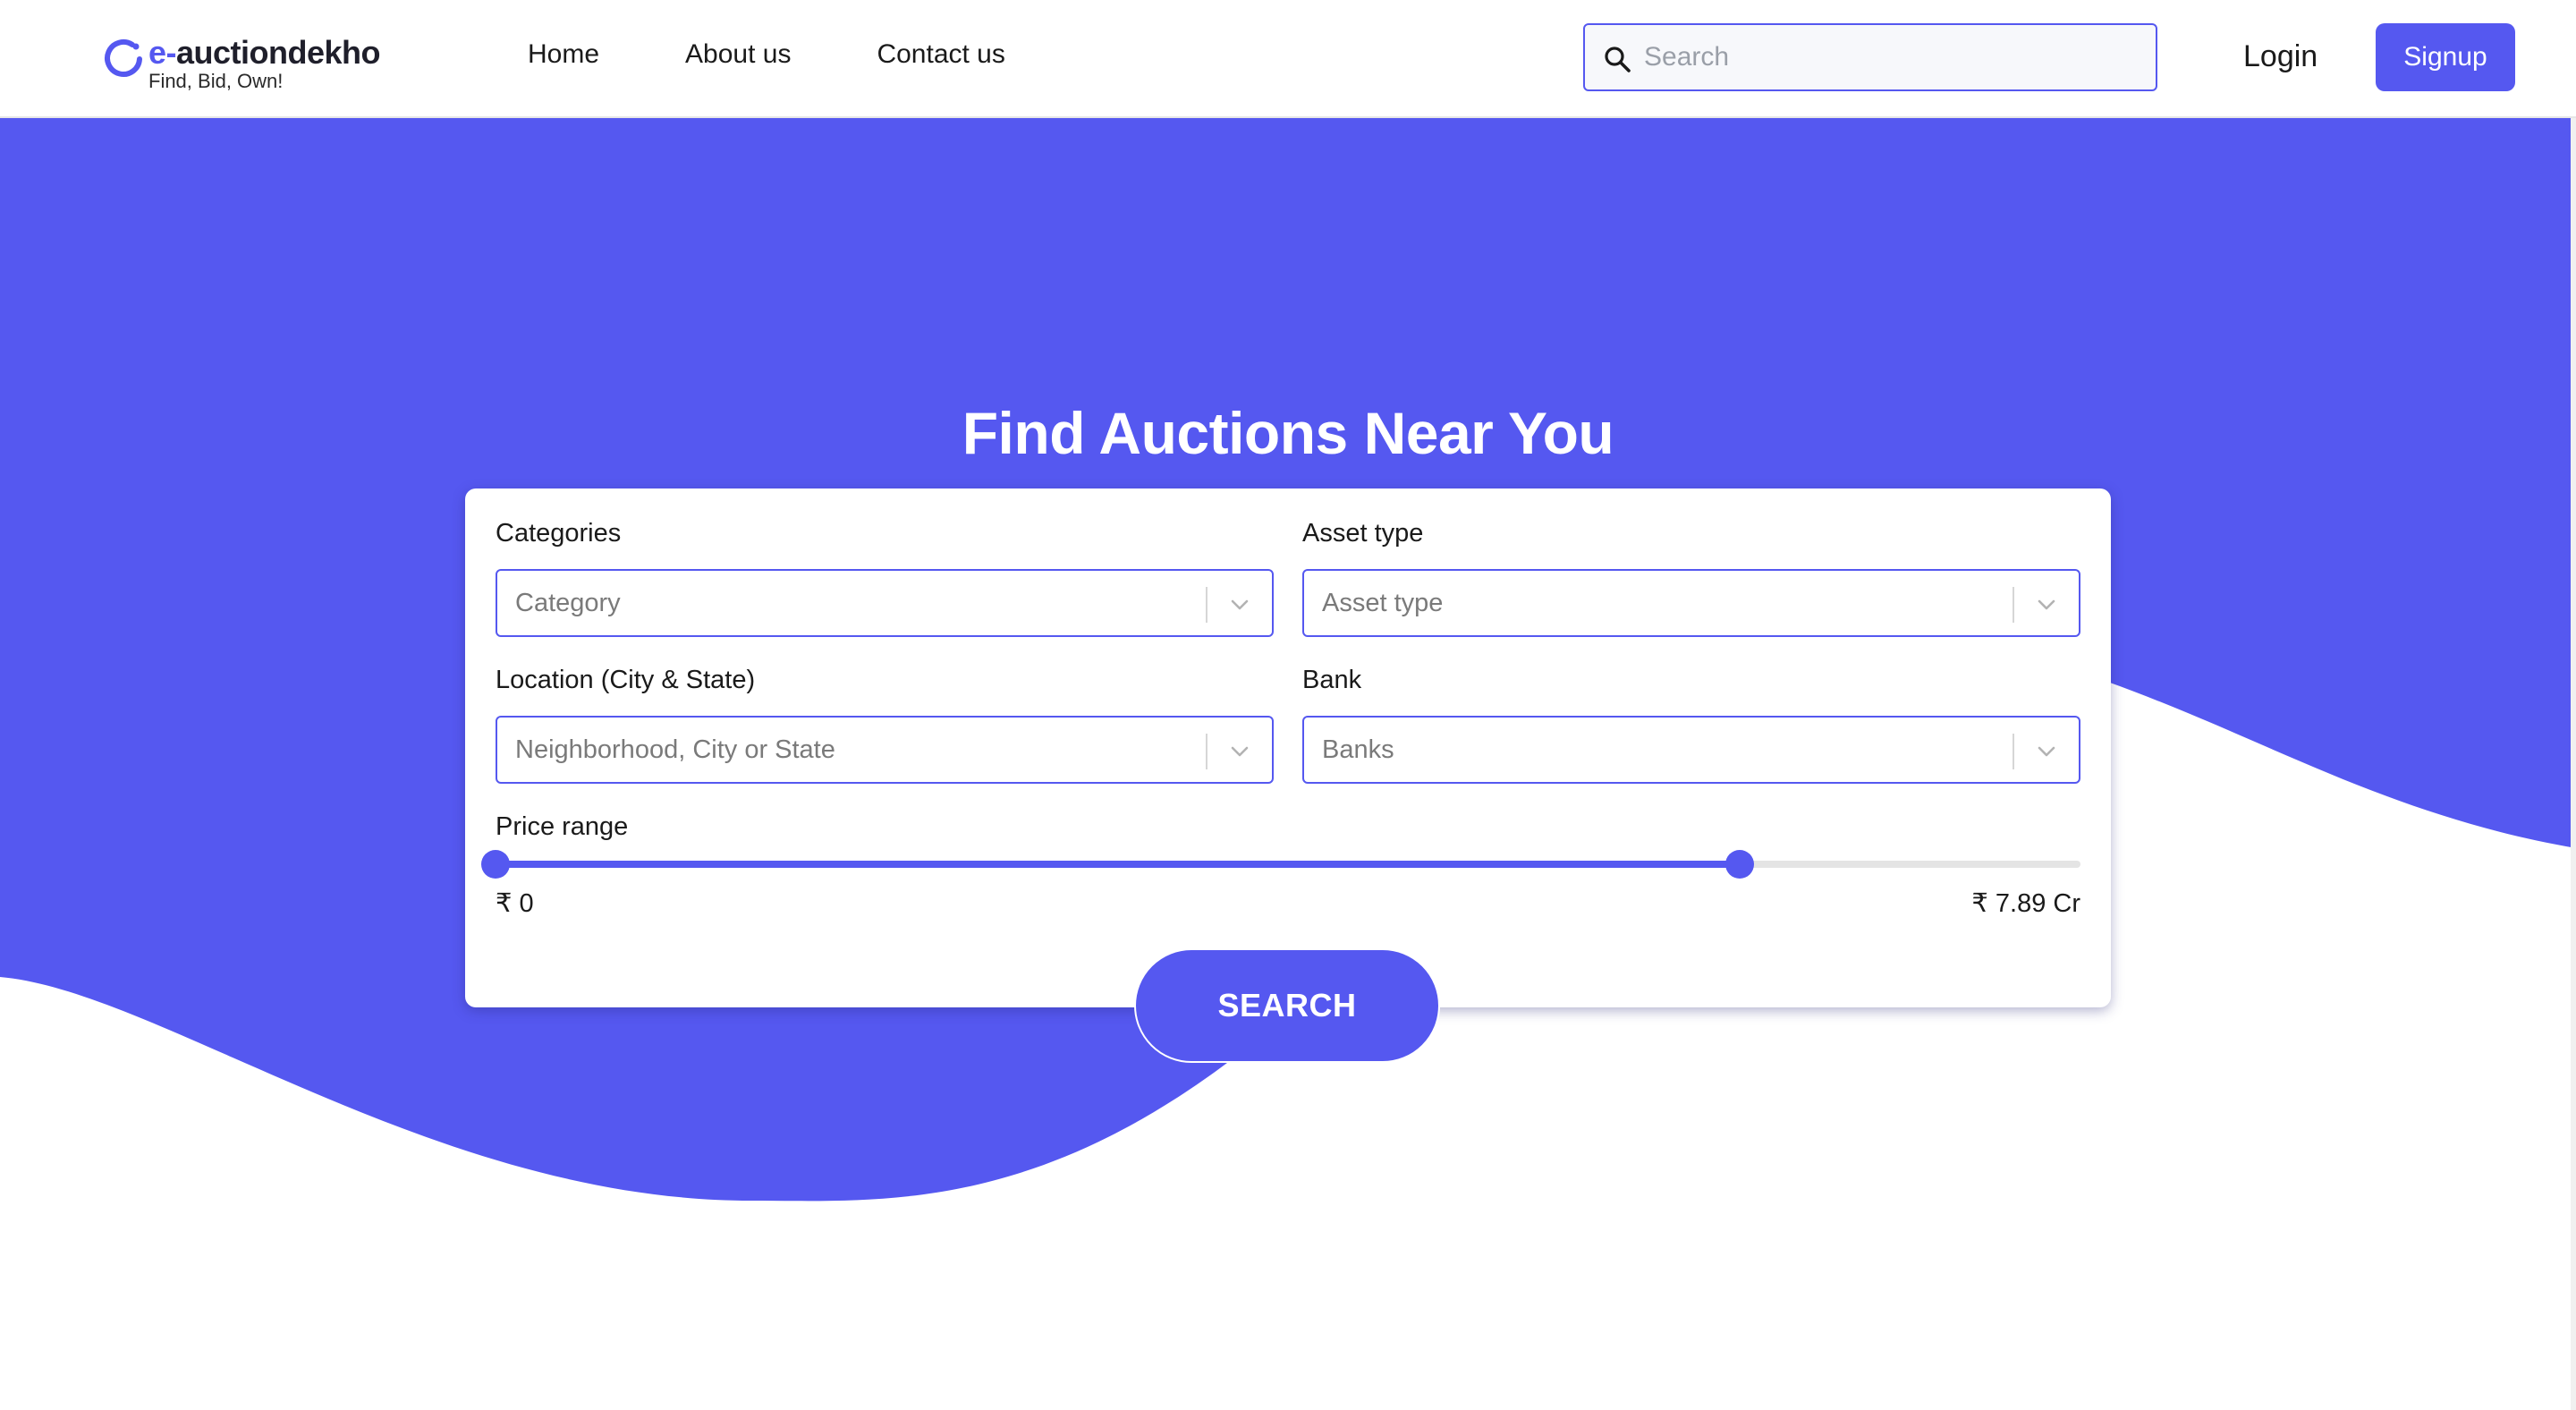  What do you see at coordinates (162, 53) in the screenshot?
I see `logo-prefix: e-` at bounding box center [162, 53].